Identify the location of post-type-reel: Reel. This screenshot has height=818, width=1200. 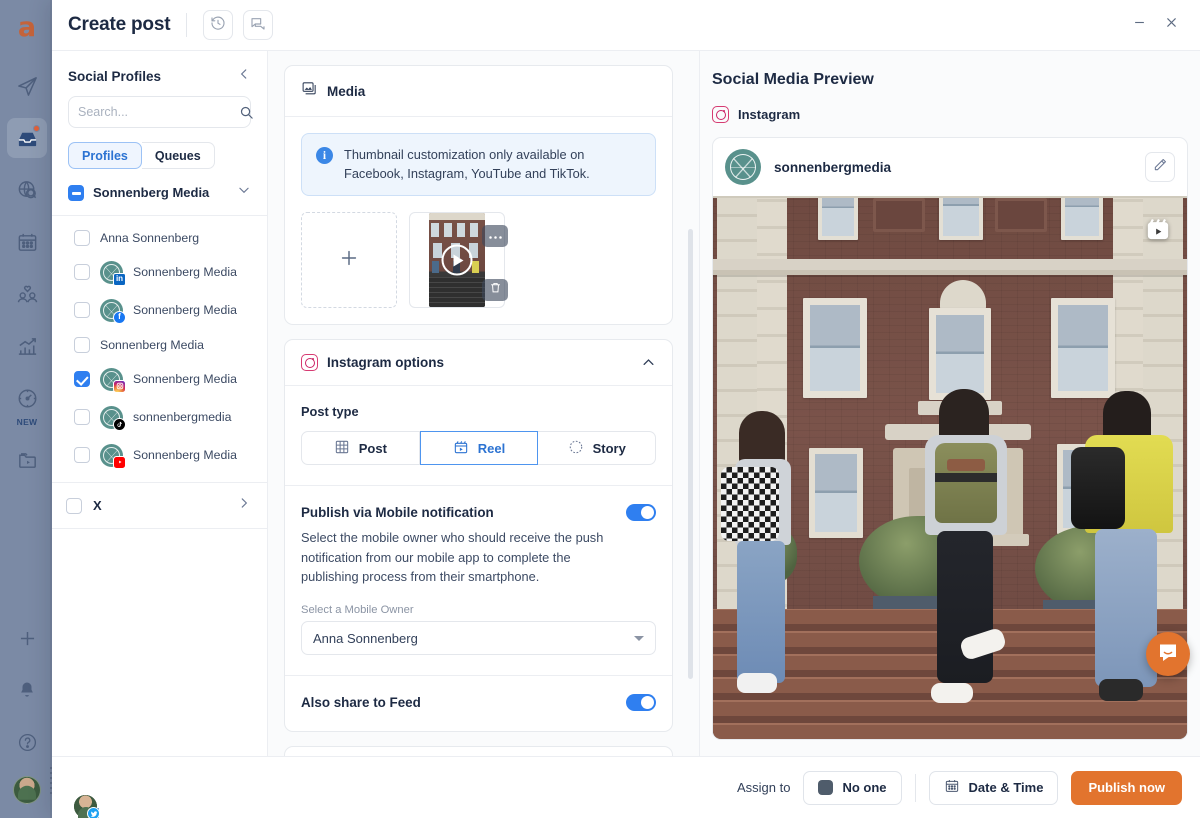
(479, 448).